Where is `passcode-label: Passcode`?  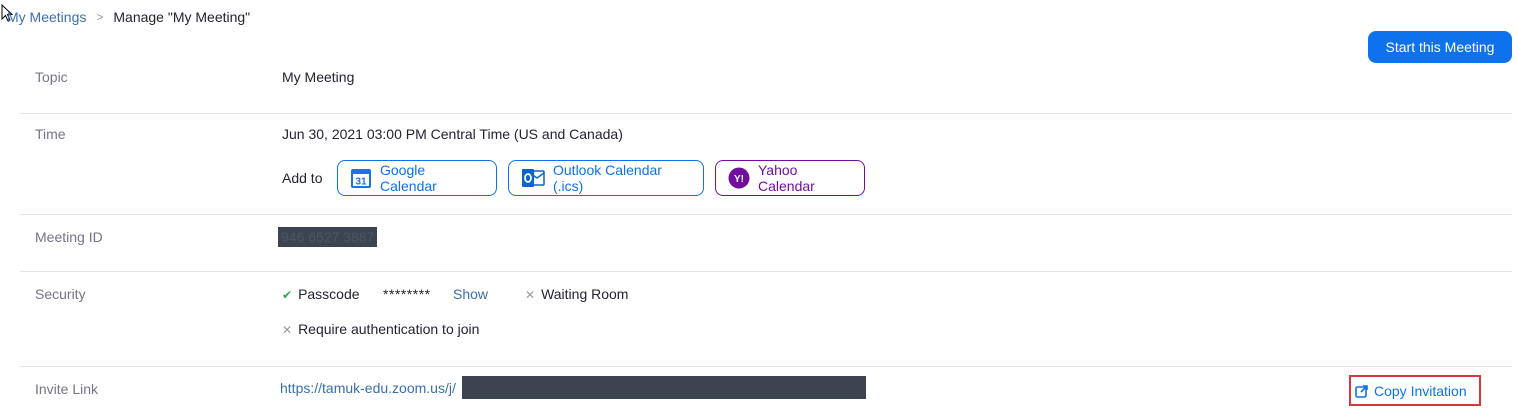
passcode-label: Passcode is located at coordinates (329, 294).